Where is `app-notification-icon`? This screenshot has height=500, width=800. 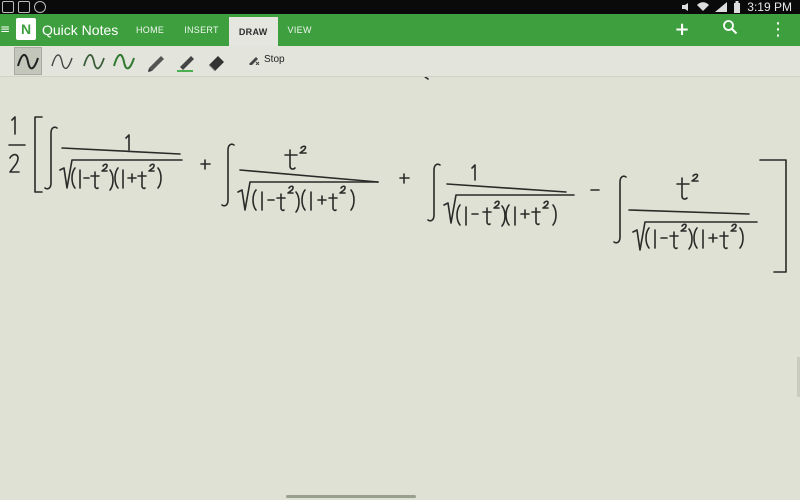 app-notification-icon is located at coordinates (8, 7).